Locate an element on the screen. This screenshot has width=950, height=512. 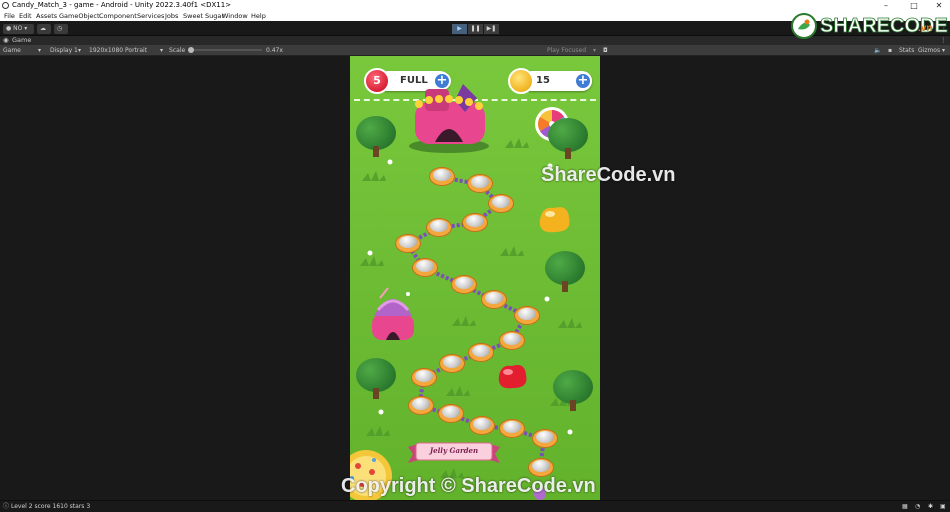
account-label: NO is located at coordinates (18, 28).